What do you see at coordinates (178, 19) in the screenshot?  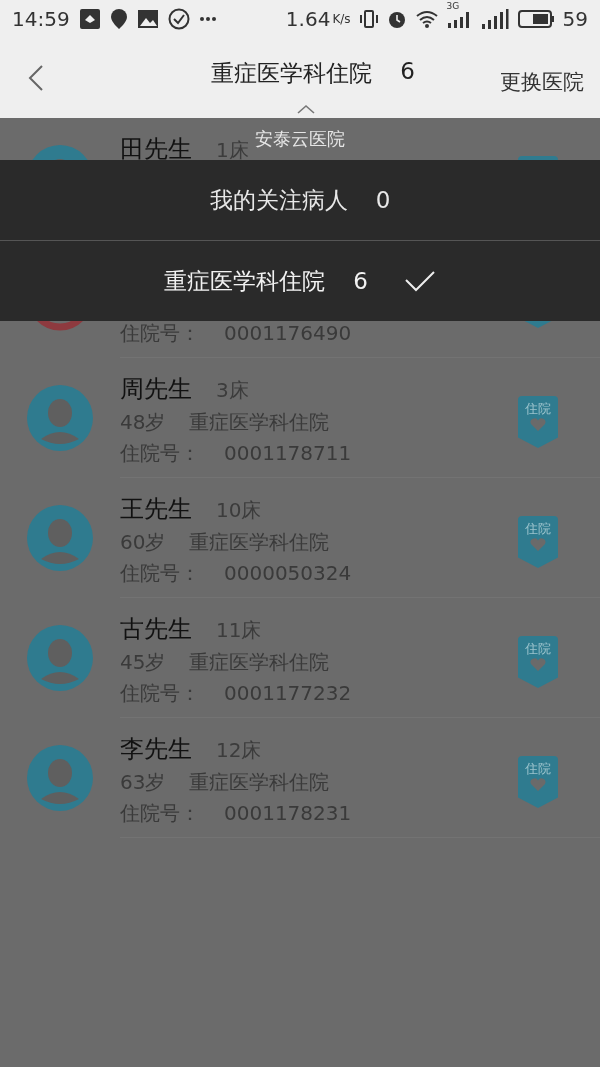 I see `check-circle-icon` at bounding box center [178, 19].